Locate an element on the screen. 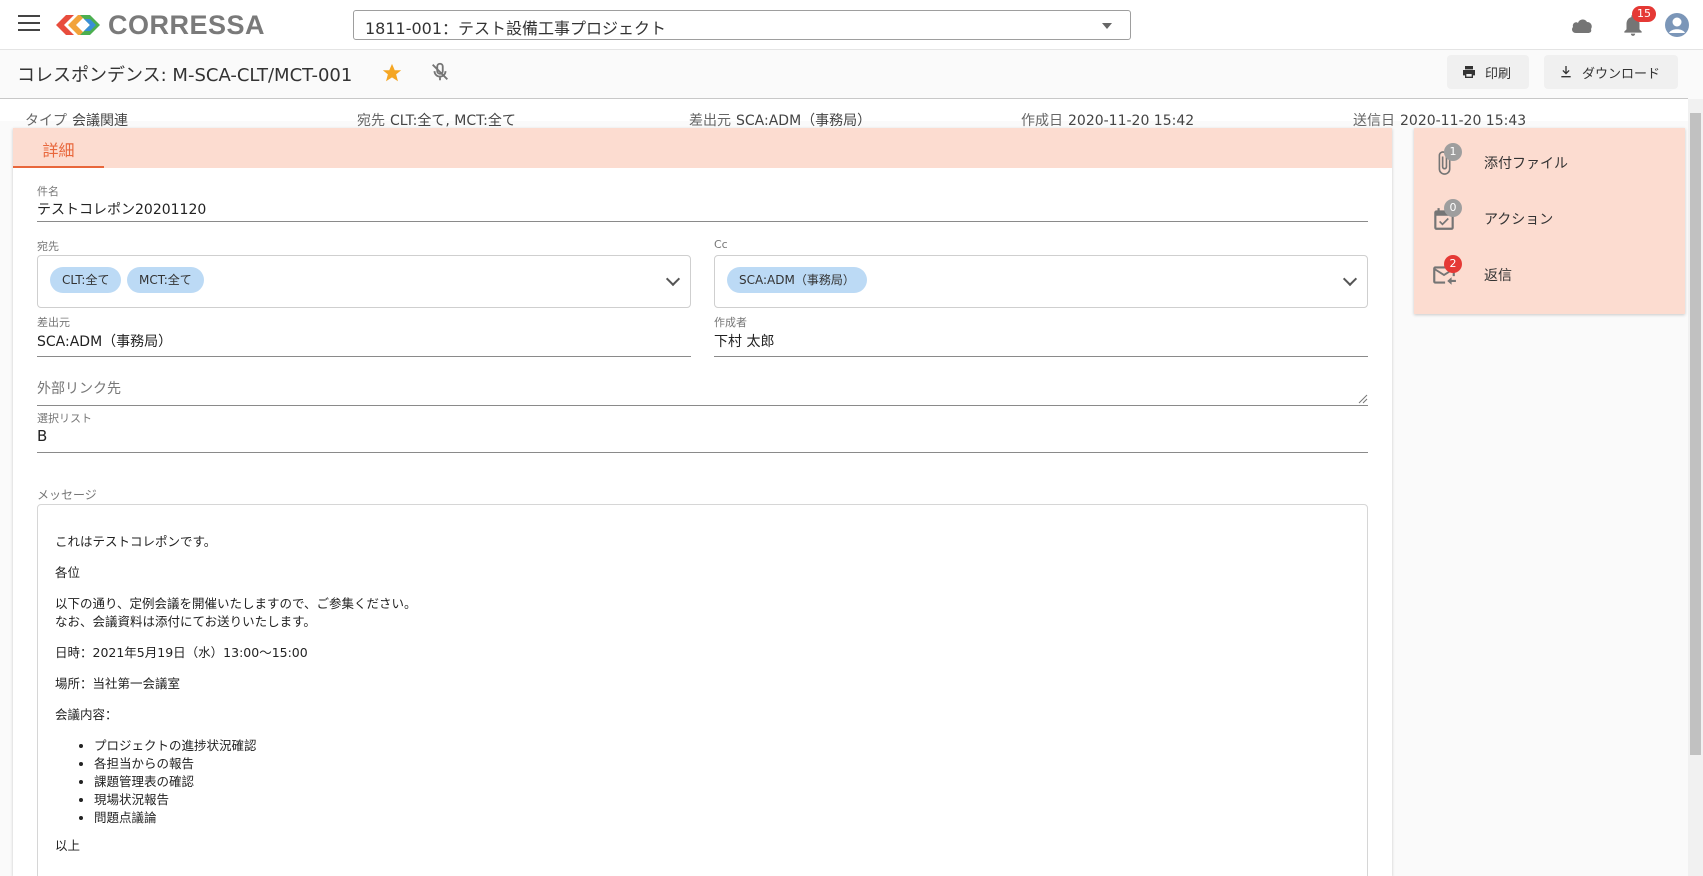 Image resolution: width=1703 pixels, height=876 pixels. message-line: これはテストコレポンです。 is located at coordinates (136, 541).